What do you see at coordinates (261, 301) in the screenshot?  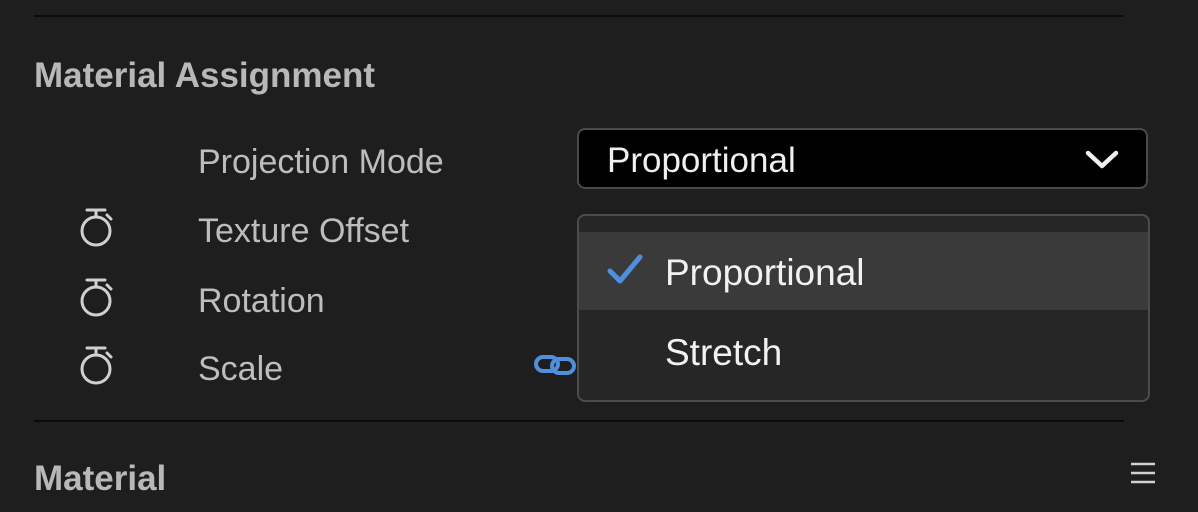 I see `rotation-label: Rotation` at bounding box center [261, 301].